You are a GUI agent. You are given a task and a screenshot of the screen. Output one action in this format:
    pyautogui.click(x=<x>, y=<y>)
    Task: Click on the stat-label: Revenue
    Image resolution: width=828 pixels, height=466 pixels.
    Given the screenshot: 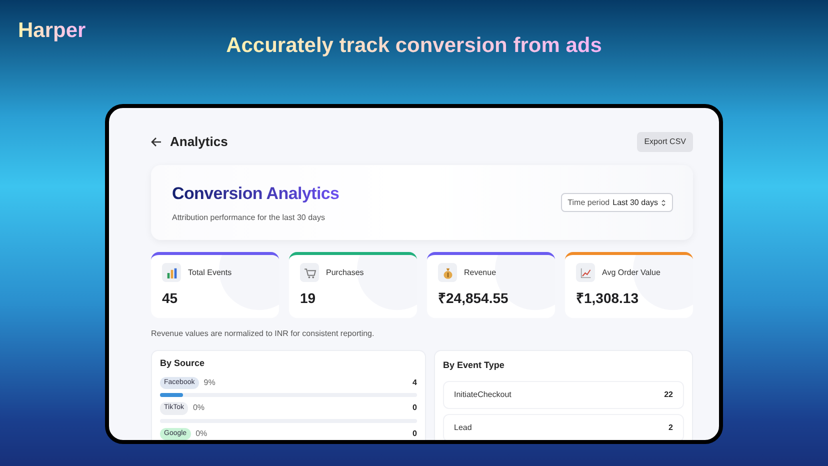 What is the action you would take?
    pyautogui.click(x=480, y=272)
    